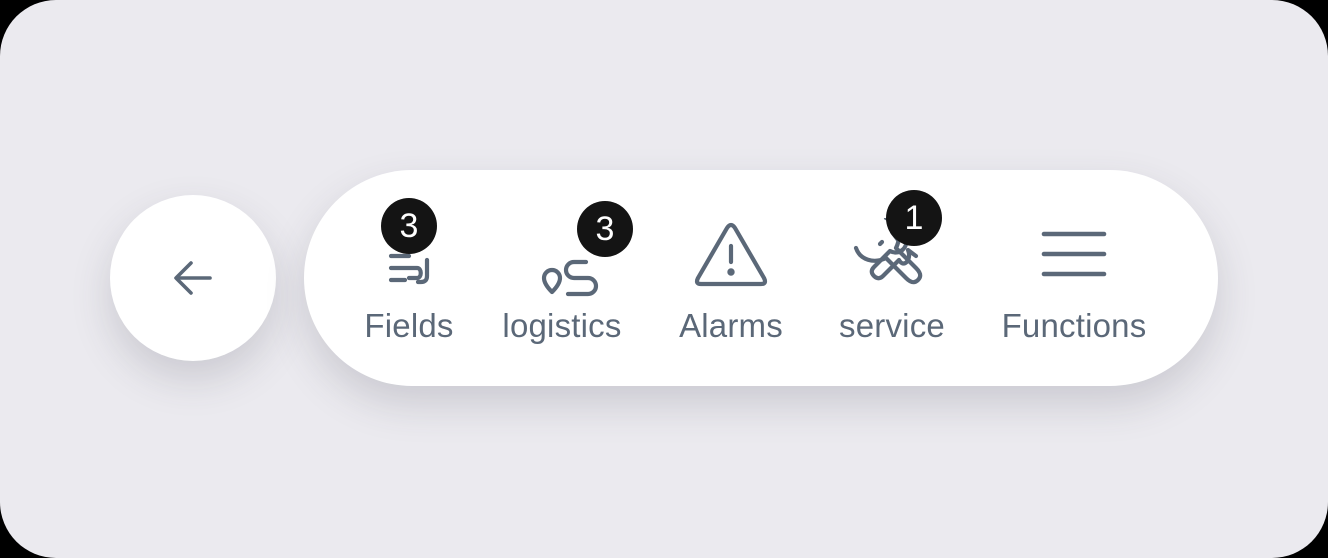 The image size is (1328, 558). Describe the element at coordinates (409, 226) in the screenshot. I see `badge-fields: 3` at that location.